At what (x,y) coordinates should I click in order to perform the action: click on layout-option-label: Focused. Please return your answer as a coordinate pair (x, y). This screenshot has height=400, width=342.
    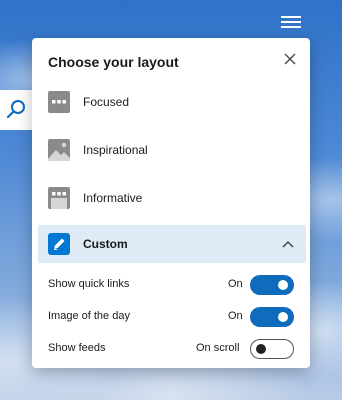
    Looking at the image, I should click on (106, 102).